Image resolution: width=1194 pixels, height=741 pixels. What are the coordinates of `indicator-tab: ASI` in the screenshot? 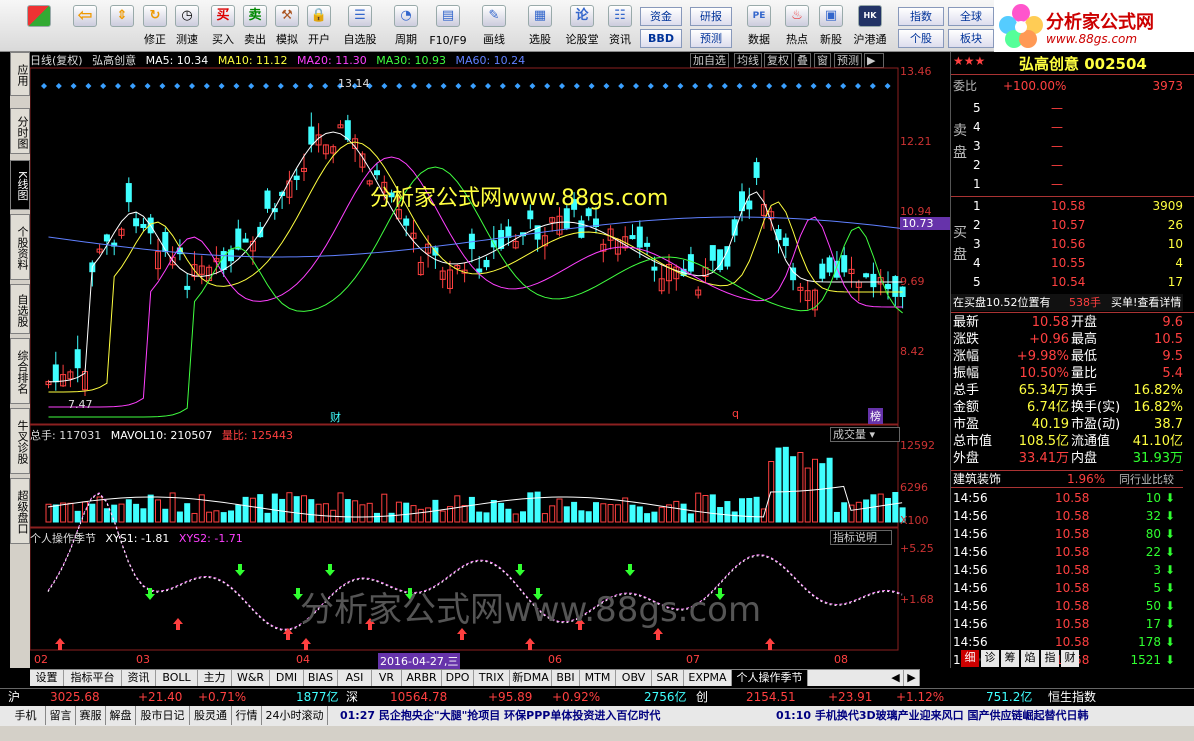 It's located at (355, 678).